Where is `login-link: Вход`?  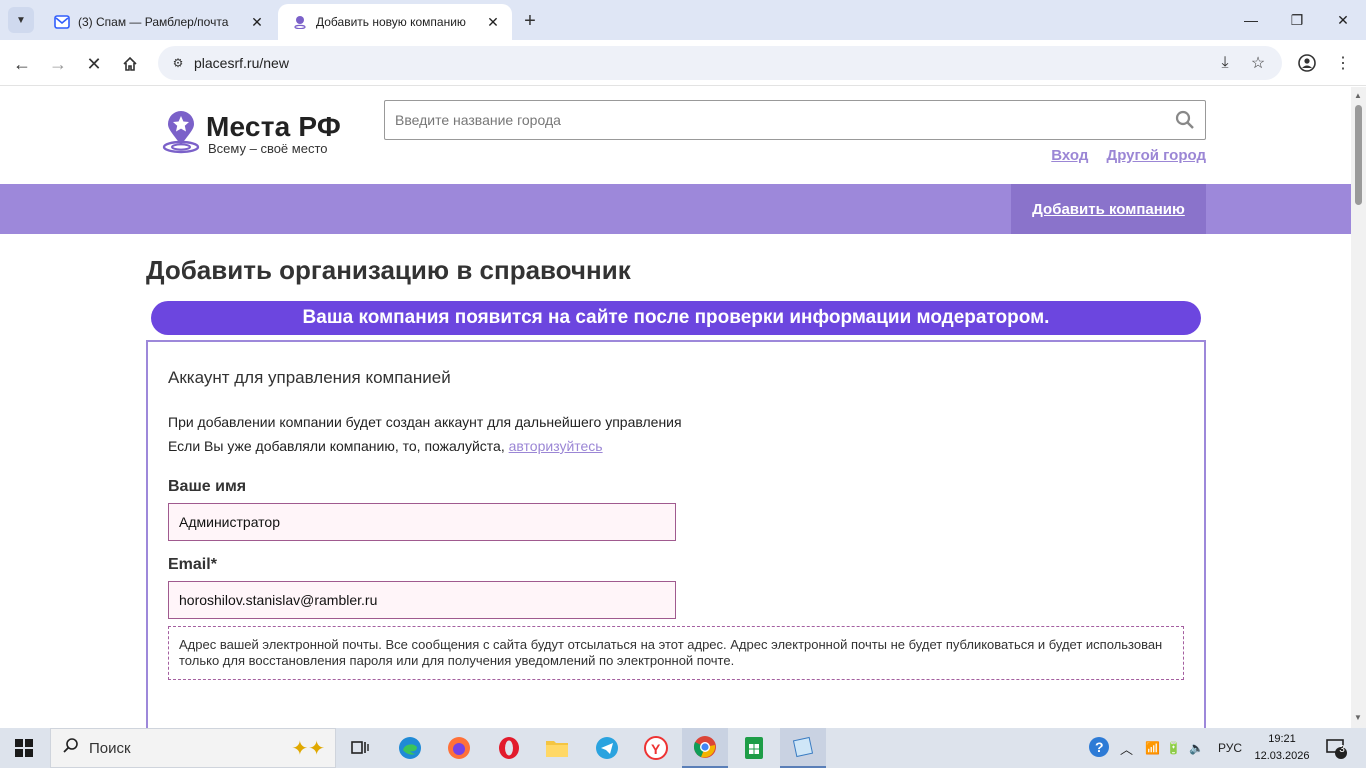
login-link: Вход is located at coordinates (1069, 155).